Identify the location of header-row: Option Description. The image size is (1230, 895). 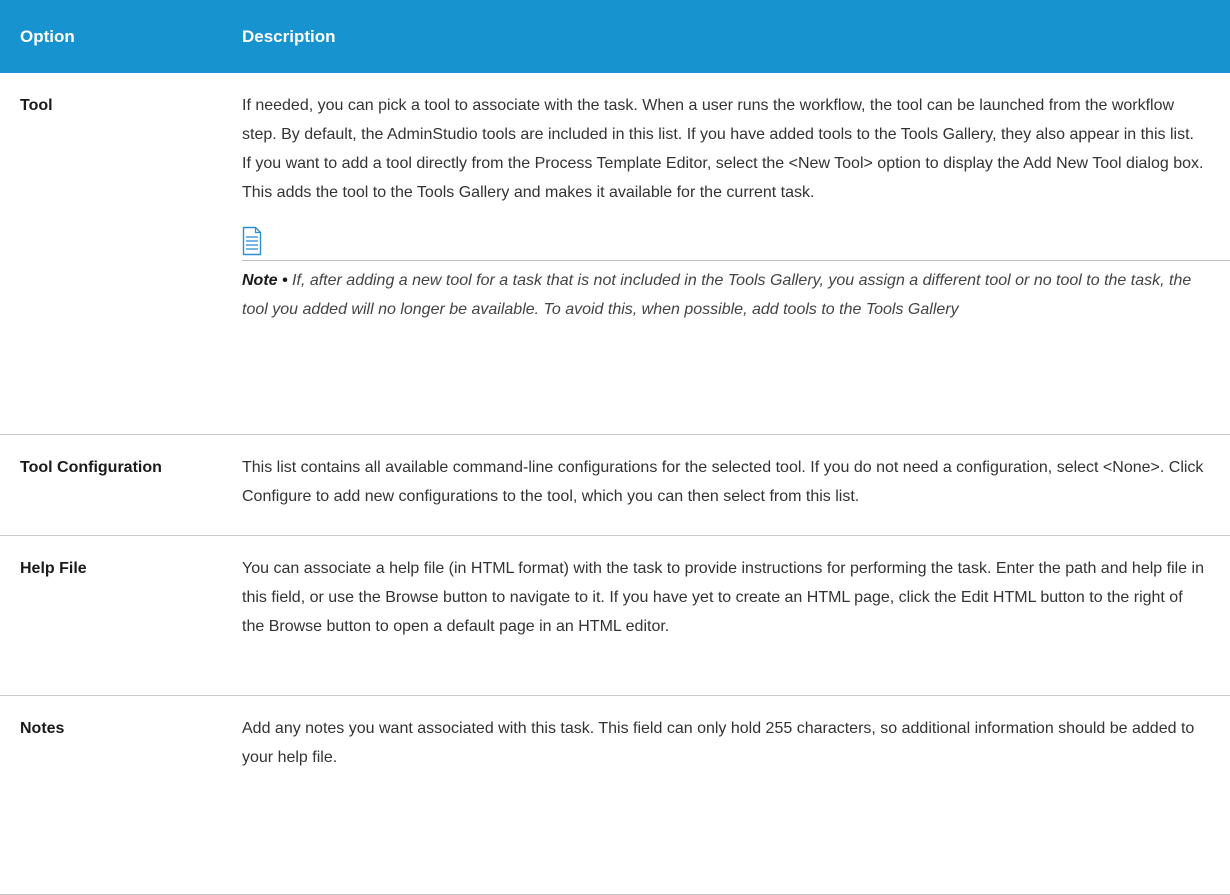
(615, 36).